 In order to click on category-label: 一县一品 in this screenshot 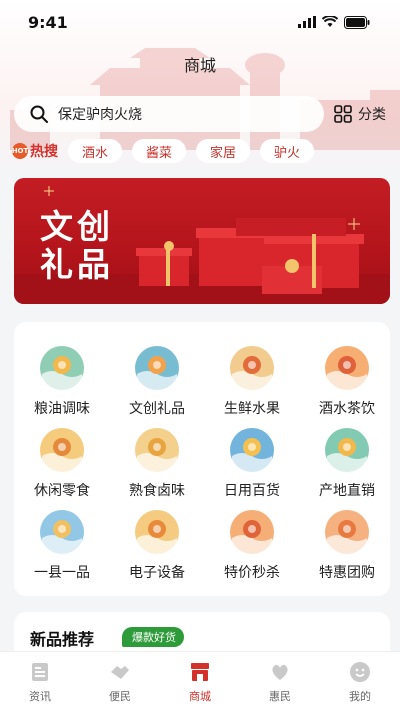, I will do `click(62, 573)`.